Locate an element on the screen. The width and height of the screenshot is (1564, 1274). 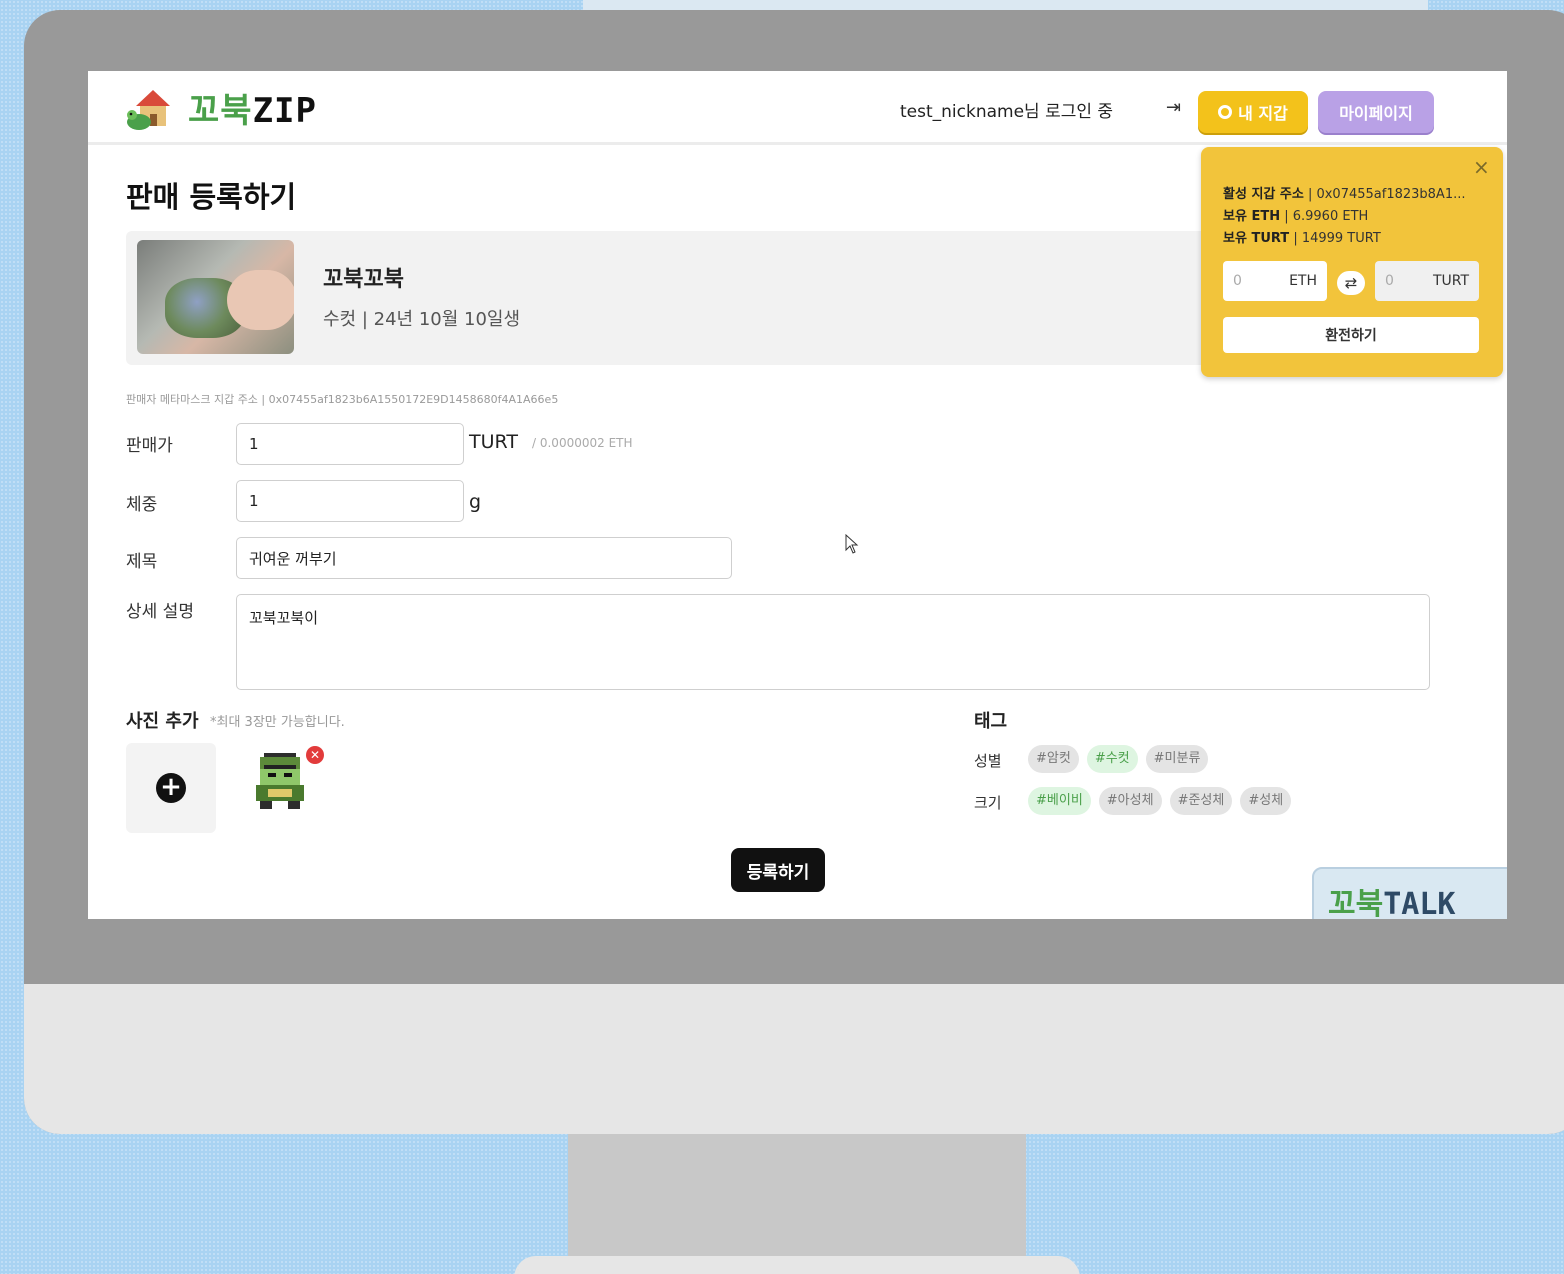
close-icon: × is located at coordinates (1481, 167).